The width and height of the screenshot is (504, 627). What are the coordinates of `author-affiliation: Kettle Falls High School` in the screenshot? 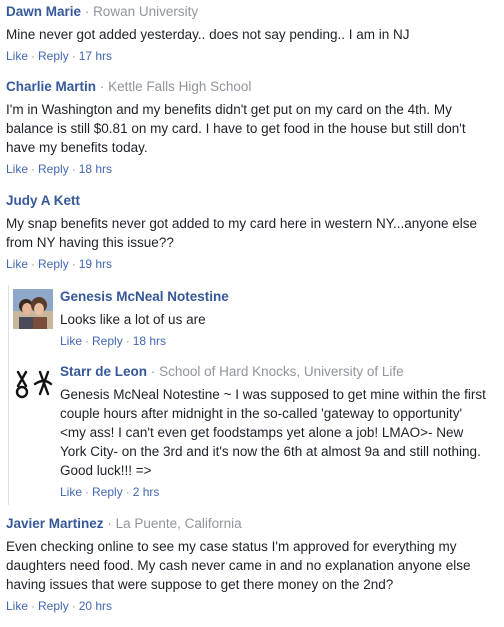 It's located at (180, 86).